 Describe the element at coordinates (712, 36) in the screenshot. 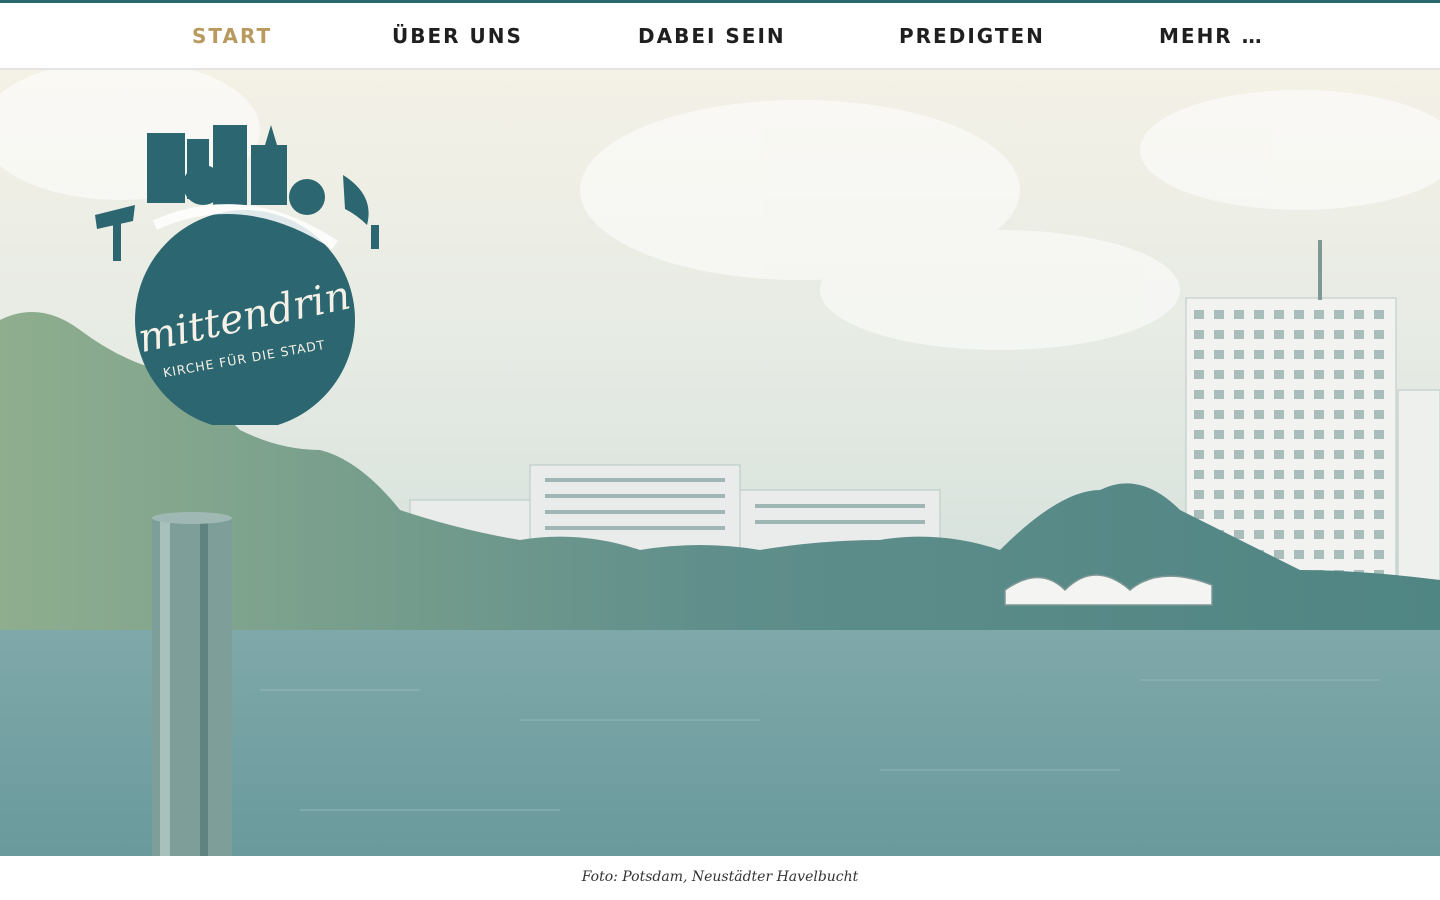

I see `nav-item-dabei-sein: DABEI SEIN` at that location.